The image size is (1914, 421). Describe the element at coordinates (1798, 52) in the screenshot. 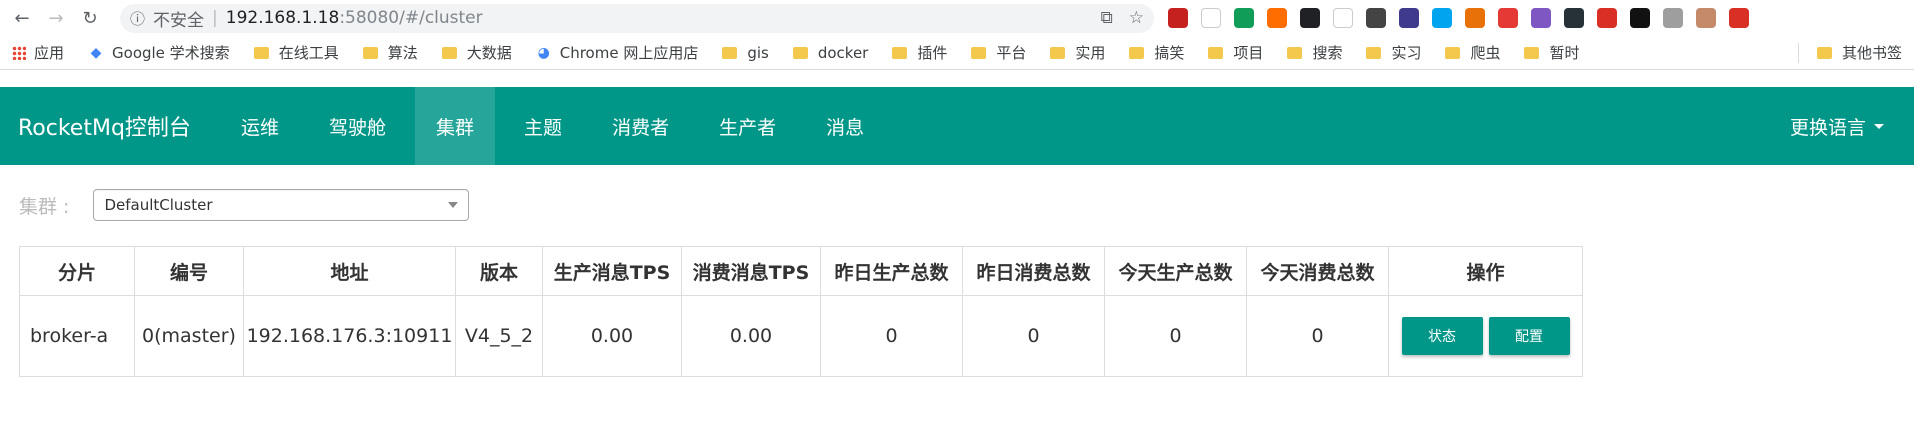

I see `bookmarks-divider` at that location.